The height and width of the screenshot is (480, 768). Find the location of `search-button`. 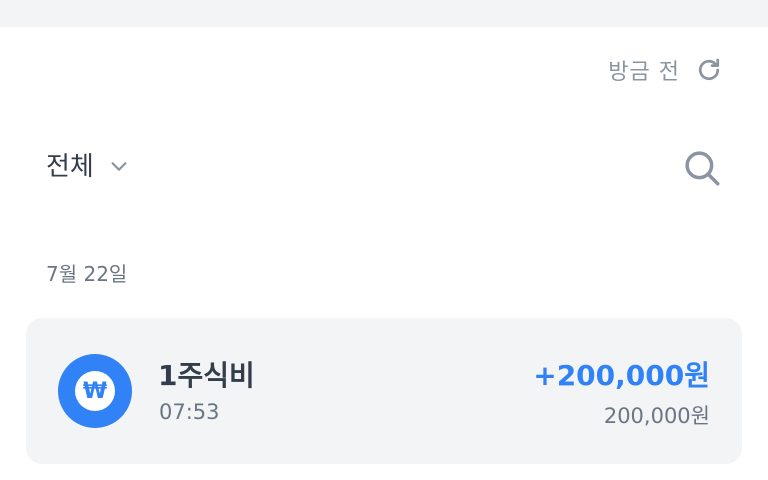

search-button is located at coordinates (702, 168).